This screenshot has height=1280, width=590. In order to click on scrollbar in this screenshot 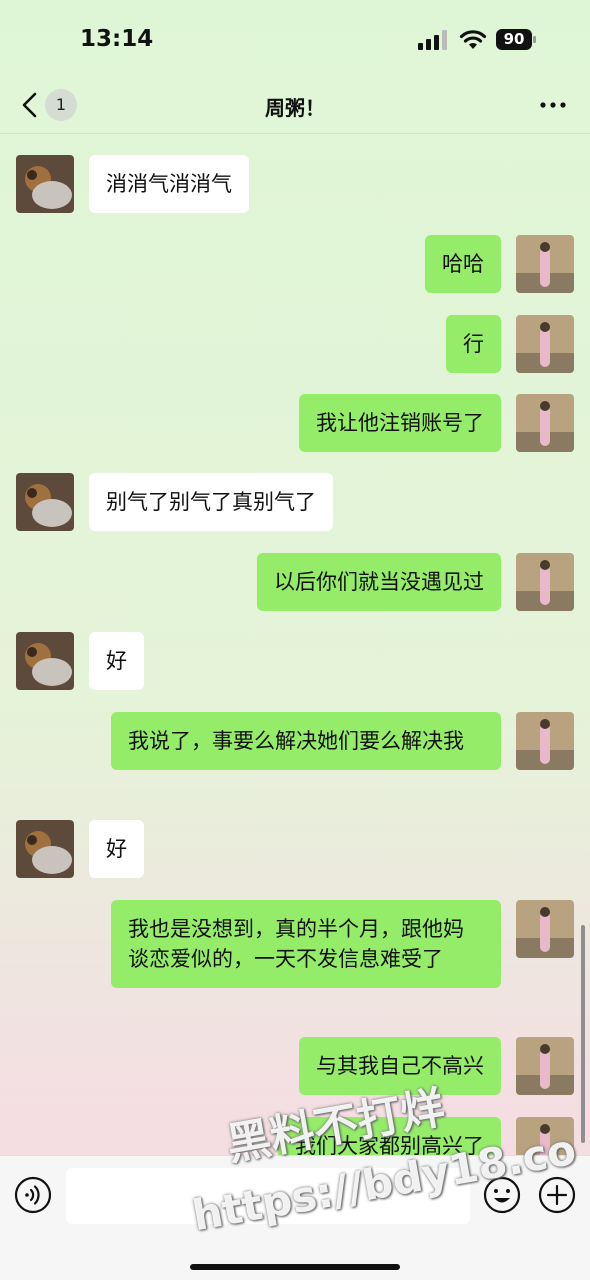, I will do `click(583, 1034)`.